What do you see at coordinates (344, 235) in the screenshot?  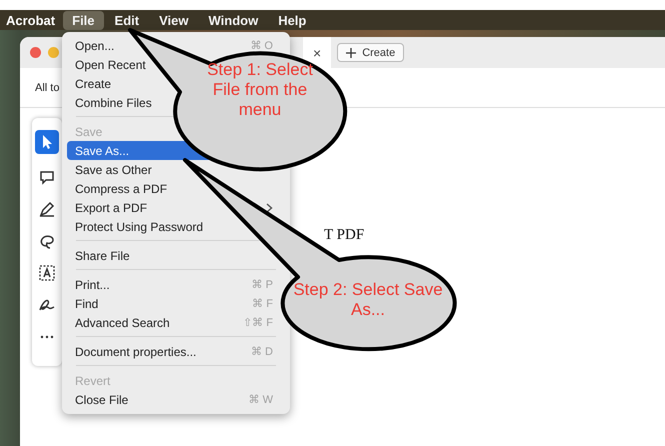 I see `document-text: T PDF` at bounding box center [344, 235].